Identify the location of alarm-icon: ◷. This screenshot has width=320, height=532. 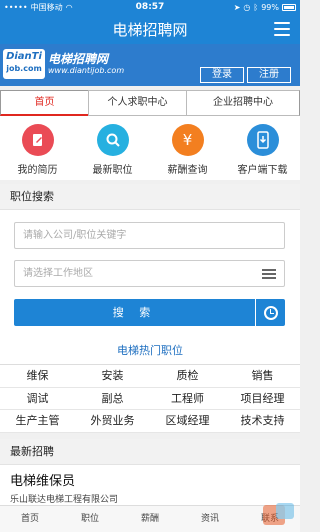
(247, 7).